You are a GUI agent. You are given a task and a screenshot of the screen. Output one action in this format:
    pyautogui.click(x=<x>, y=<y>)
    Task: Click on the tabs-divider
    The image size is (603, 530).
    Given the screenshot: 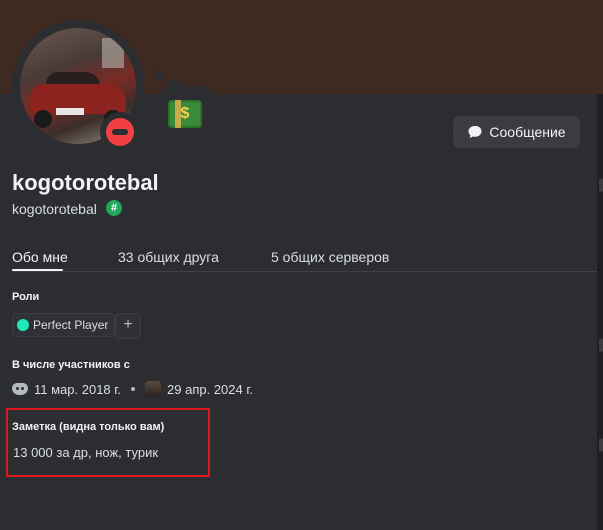 What is the action you would take?
    pyautogui.click(x=304, y=271)
    